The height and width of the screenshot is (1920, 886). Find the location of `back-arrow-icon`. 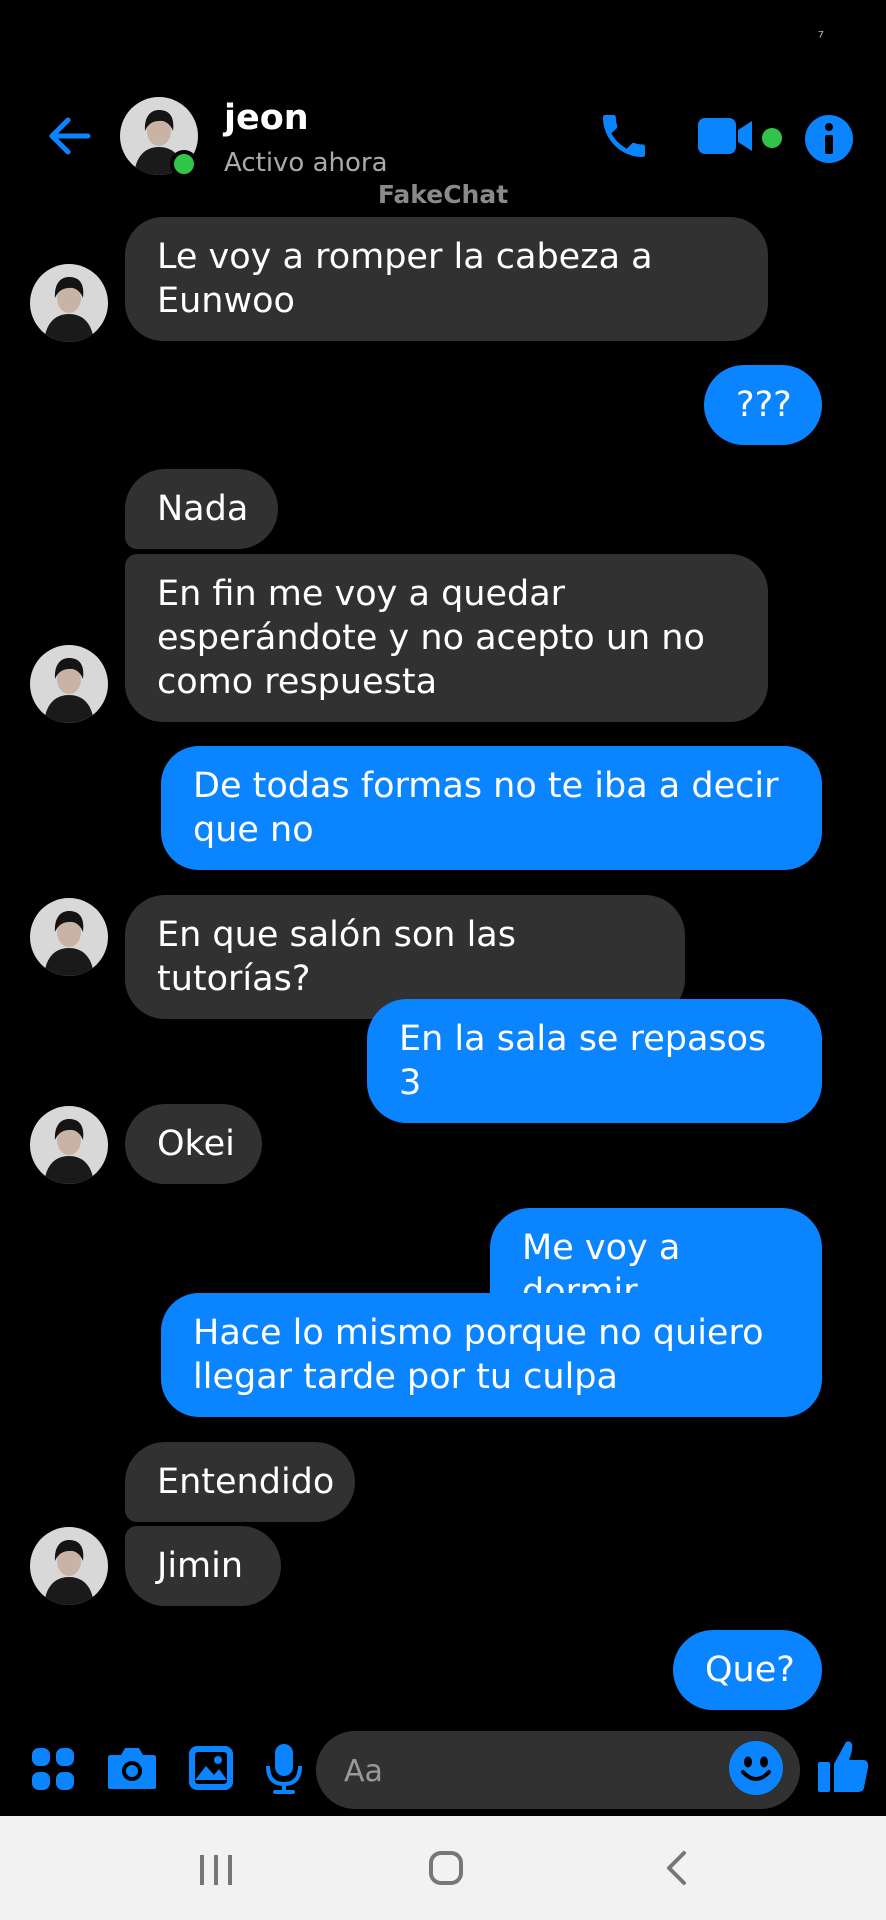

back-arrow-icon is located at coordinates (70, 140).